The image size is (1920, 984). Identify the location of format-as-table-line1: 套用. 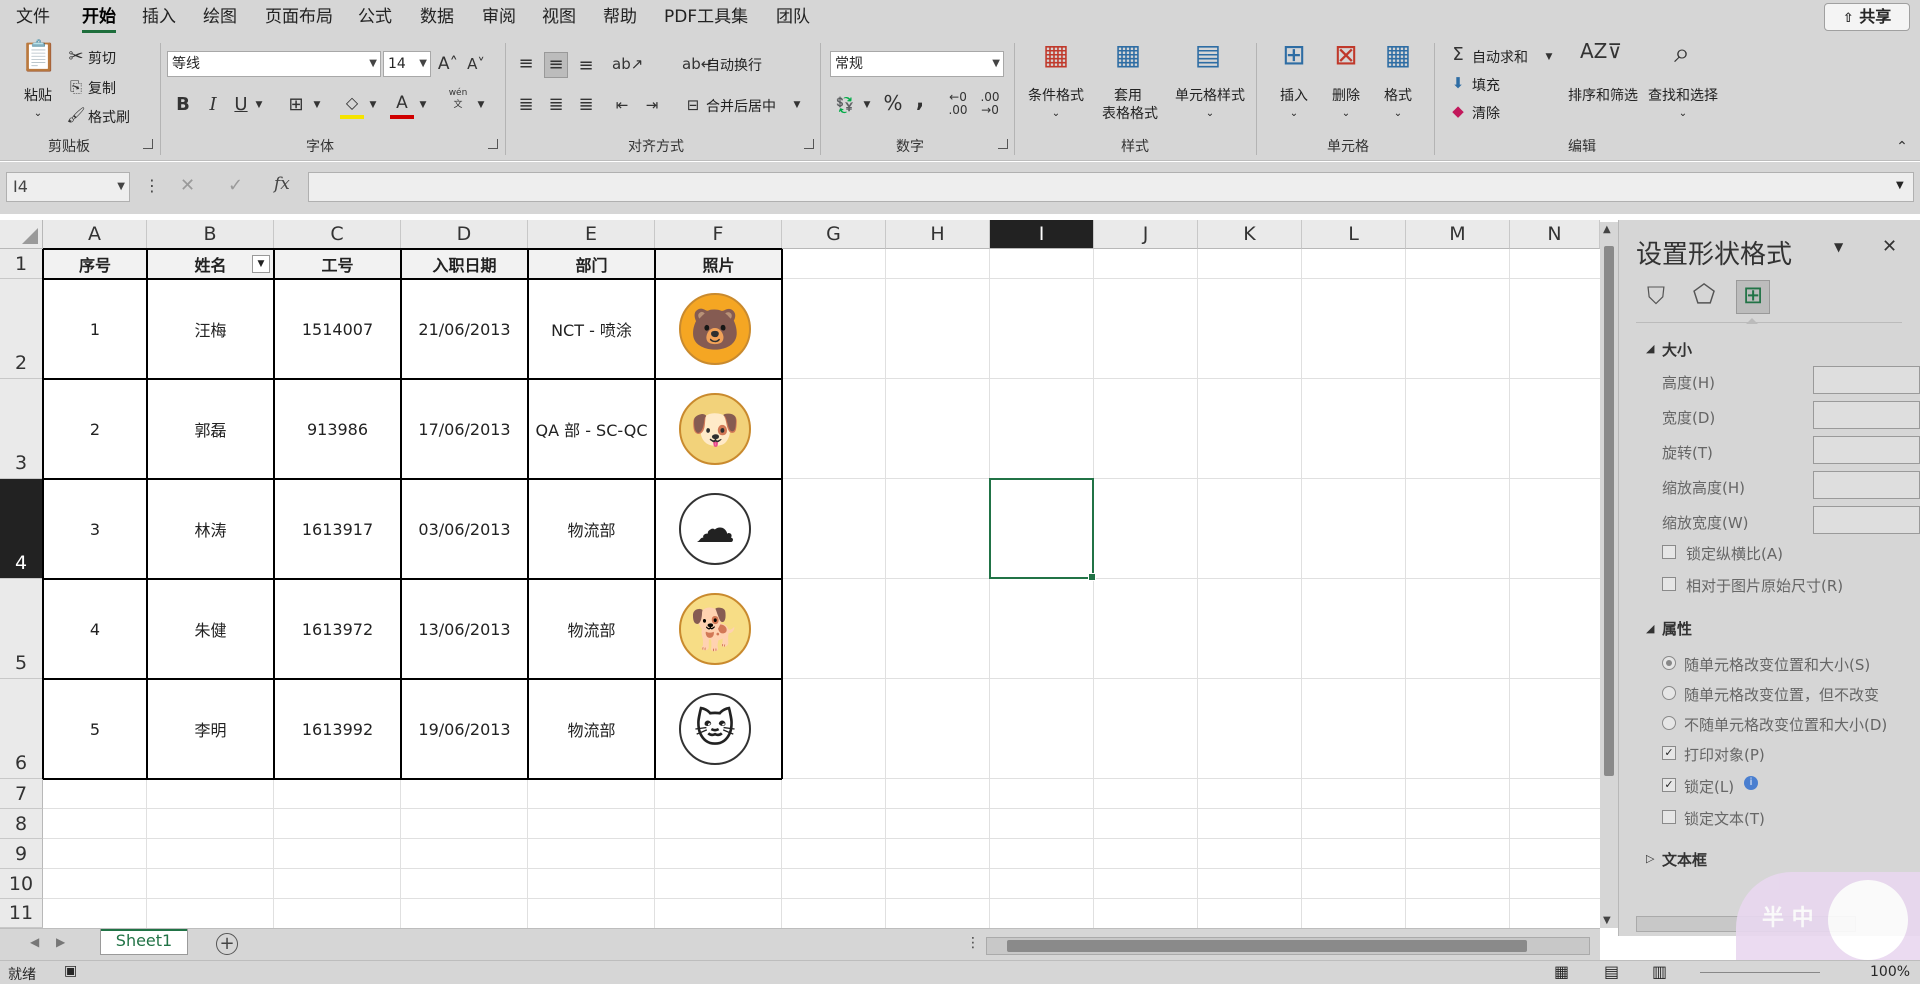
(1128, 96).